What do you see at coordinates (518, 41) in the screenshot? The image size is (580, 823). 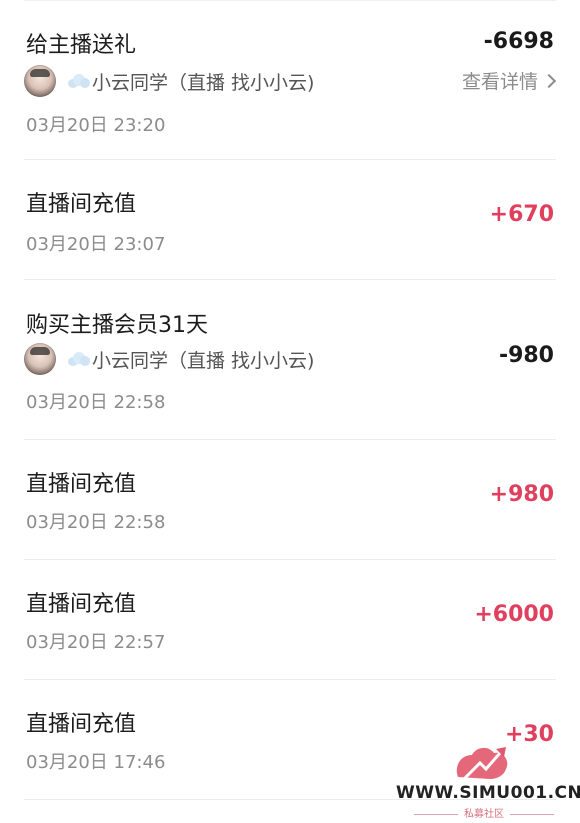 I see `transaction-amount: -6698` at bounding box center [518, 41].